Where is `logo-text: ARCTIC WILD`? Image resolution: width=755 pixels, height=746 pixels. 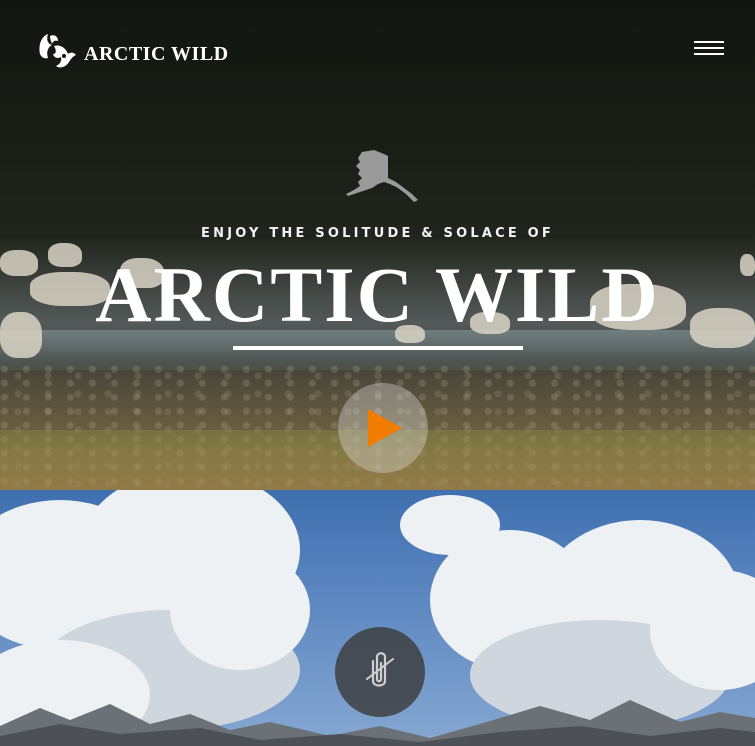 logo-text: ARCTIC WILD is located at coordinates (156, 53).